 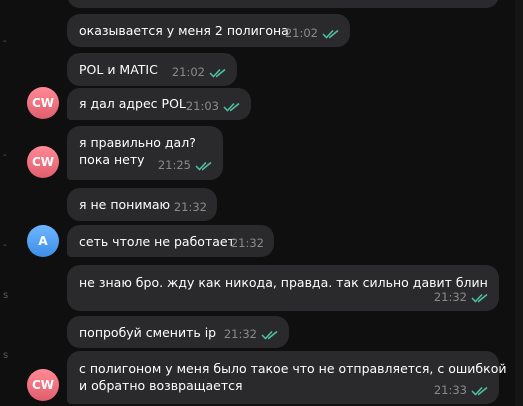 What do you see at coordinates (7, 203) in the screenshot?
I see `side-margin: - - - s s` at bounding box center [7, 203].